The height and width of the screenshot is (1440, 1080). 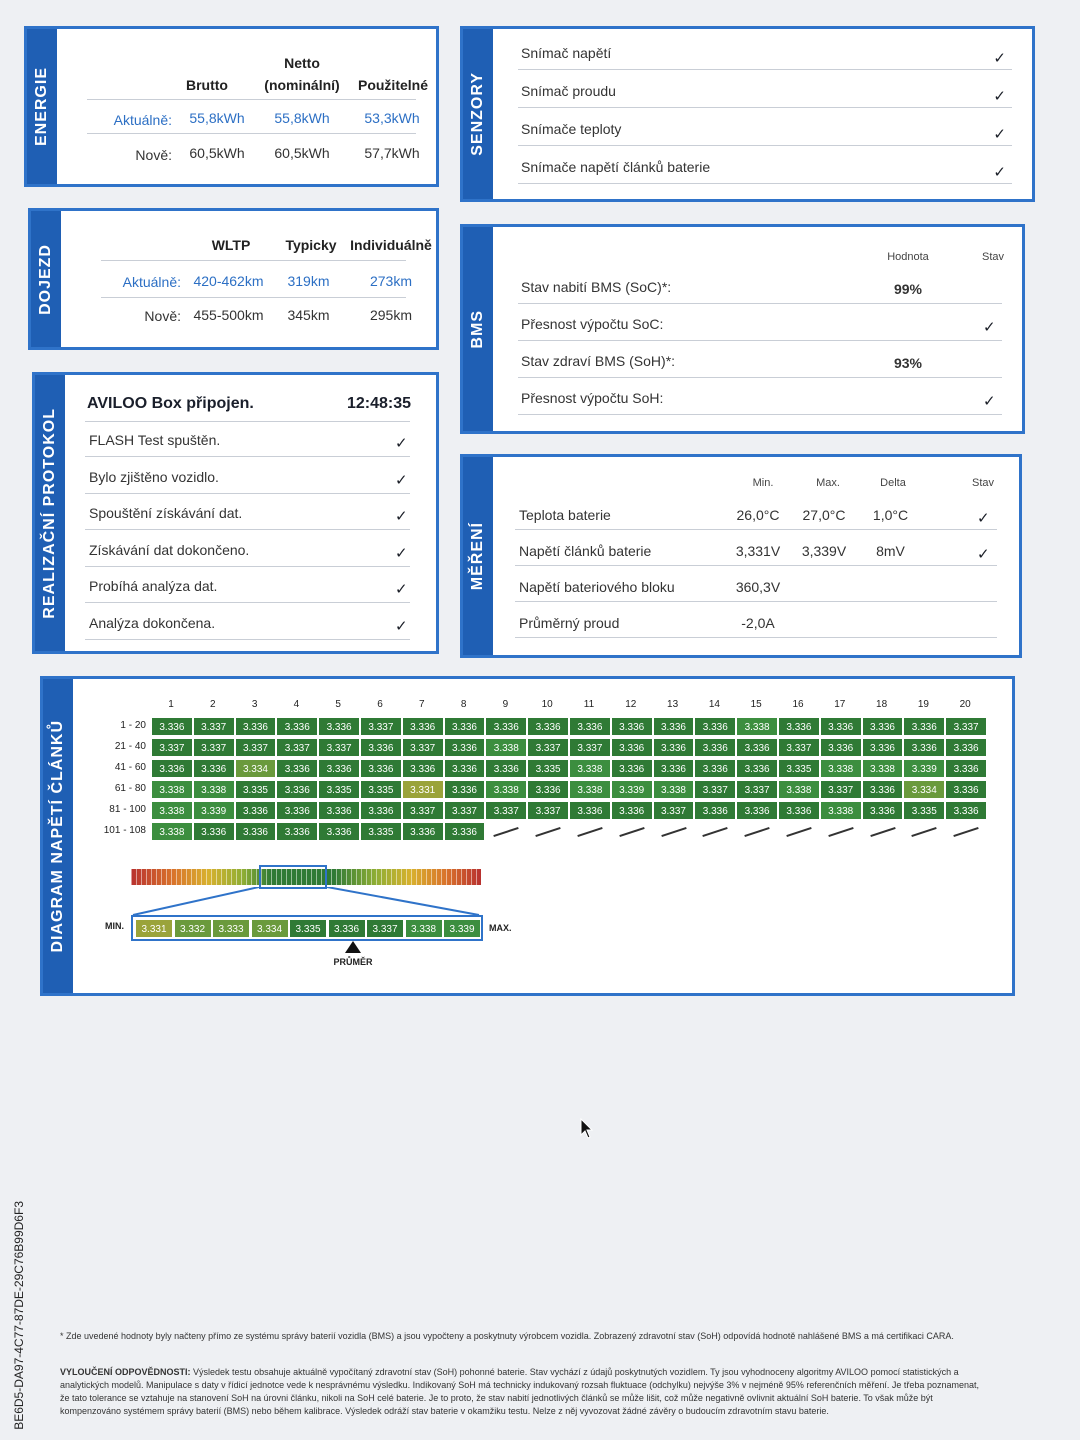 I want to click on scale-voltage-cell: 3.335, so click(x=308, y=928).